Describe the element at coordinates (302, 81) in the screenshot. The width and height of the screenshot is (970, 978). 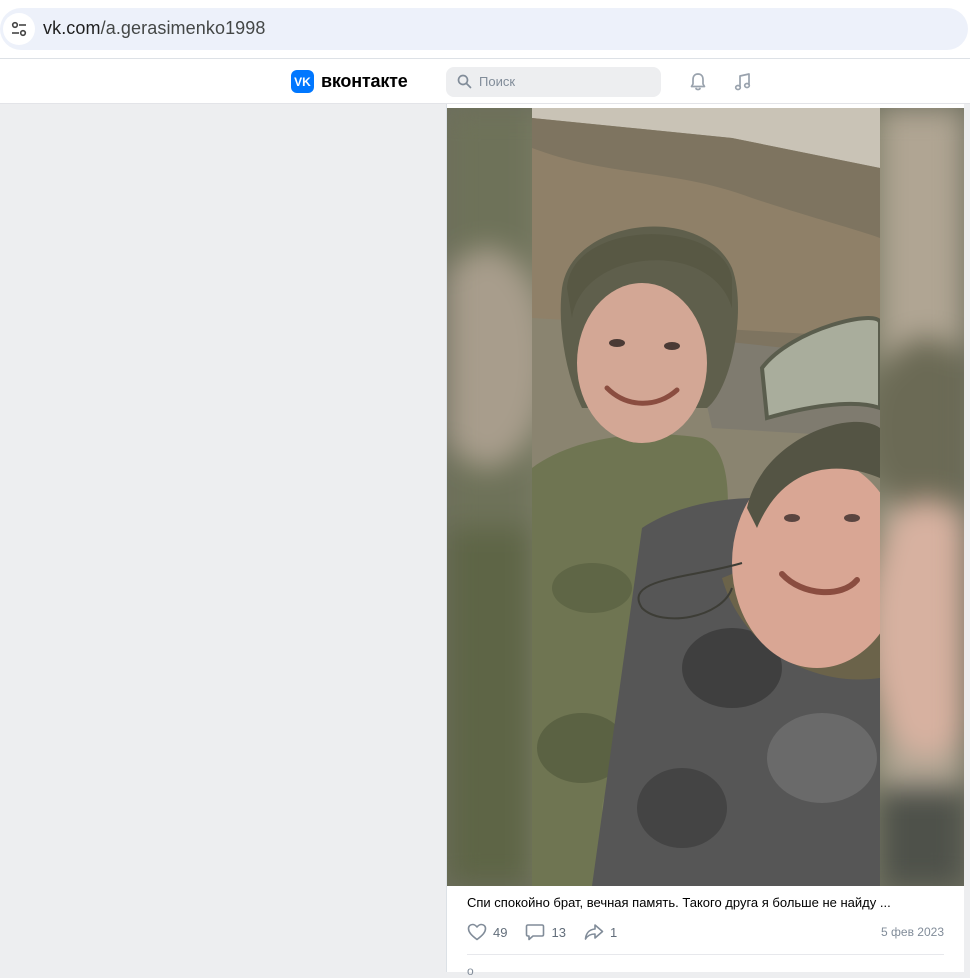
I see `vk-logo-icon: VK` at that location.